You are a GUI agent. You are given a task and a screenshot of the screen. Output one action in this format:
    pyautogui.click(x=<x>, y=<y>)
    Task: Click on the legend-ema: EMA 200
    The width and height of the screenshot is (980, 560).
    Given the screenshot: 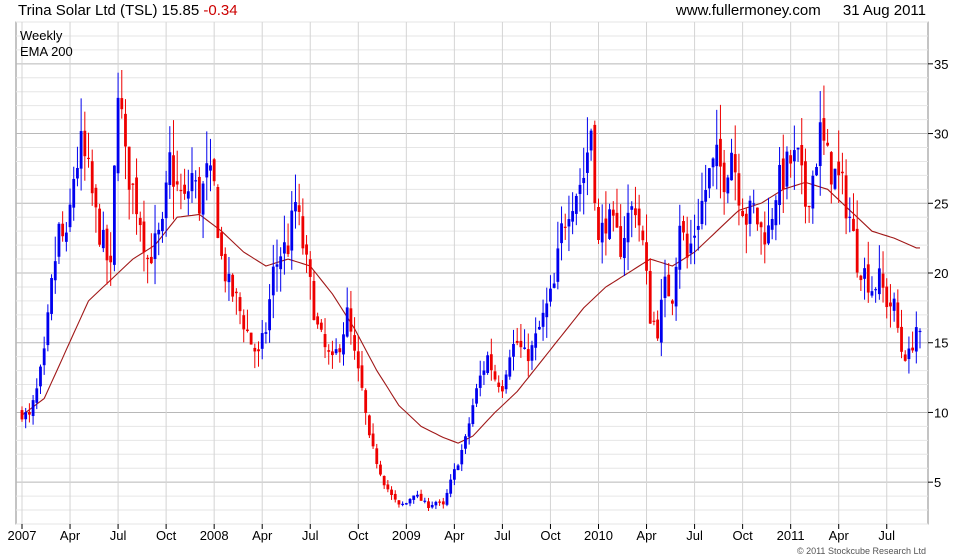 What is the action you would take?
    pyautogui.click(x=46, y=51)
    